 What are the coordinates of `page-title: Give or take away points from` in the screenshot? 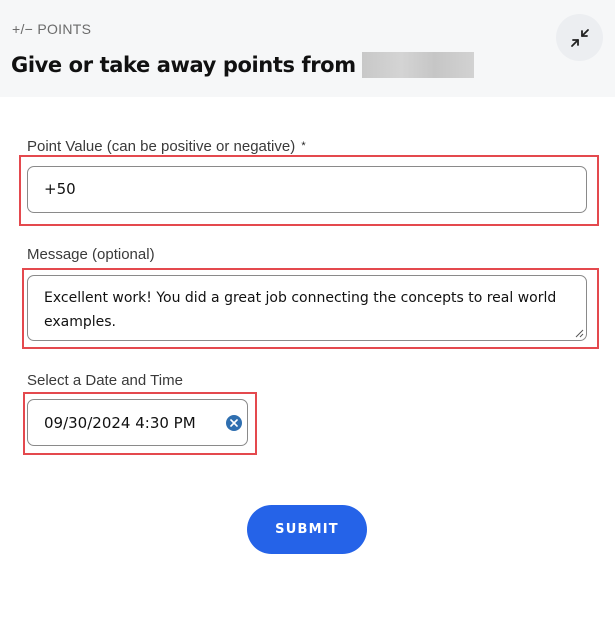 It's located at (183, 65).